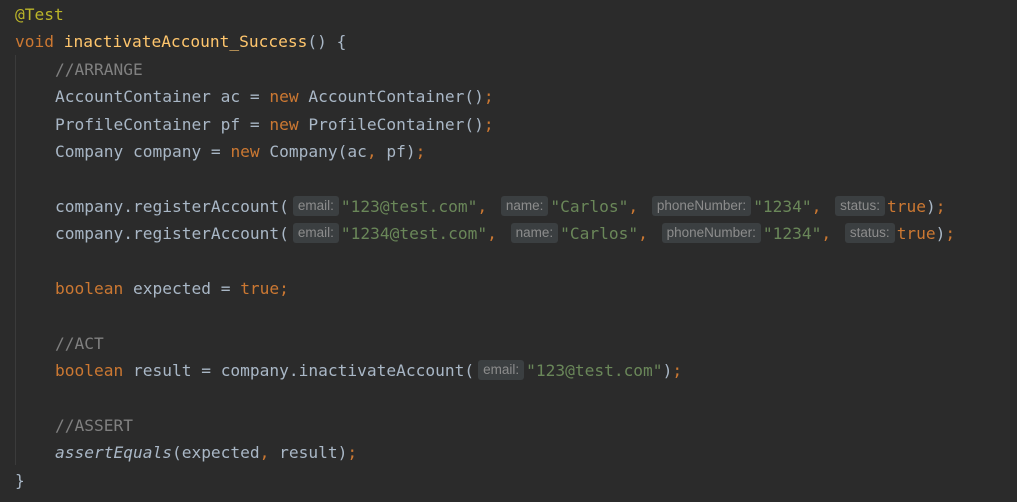 The width and height of the screenshot is (1017, 502). What do you see at coordinates (508, 480) in the screenshot?
I see `code-line-closing-brace: }` at bounding box center [508, 480].